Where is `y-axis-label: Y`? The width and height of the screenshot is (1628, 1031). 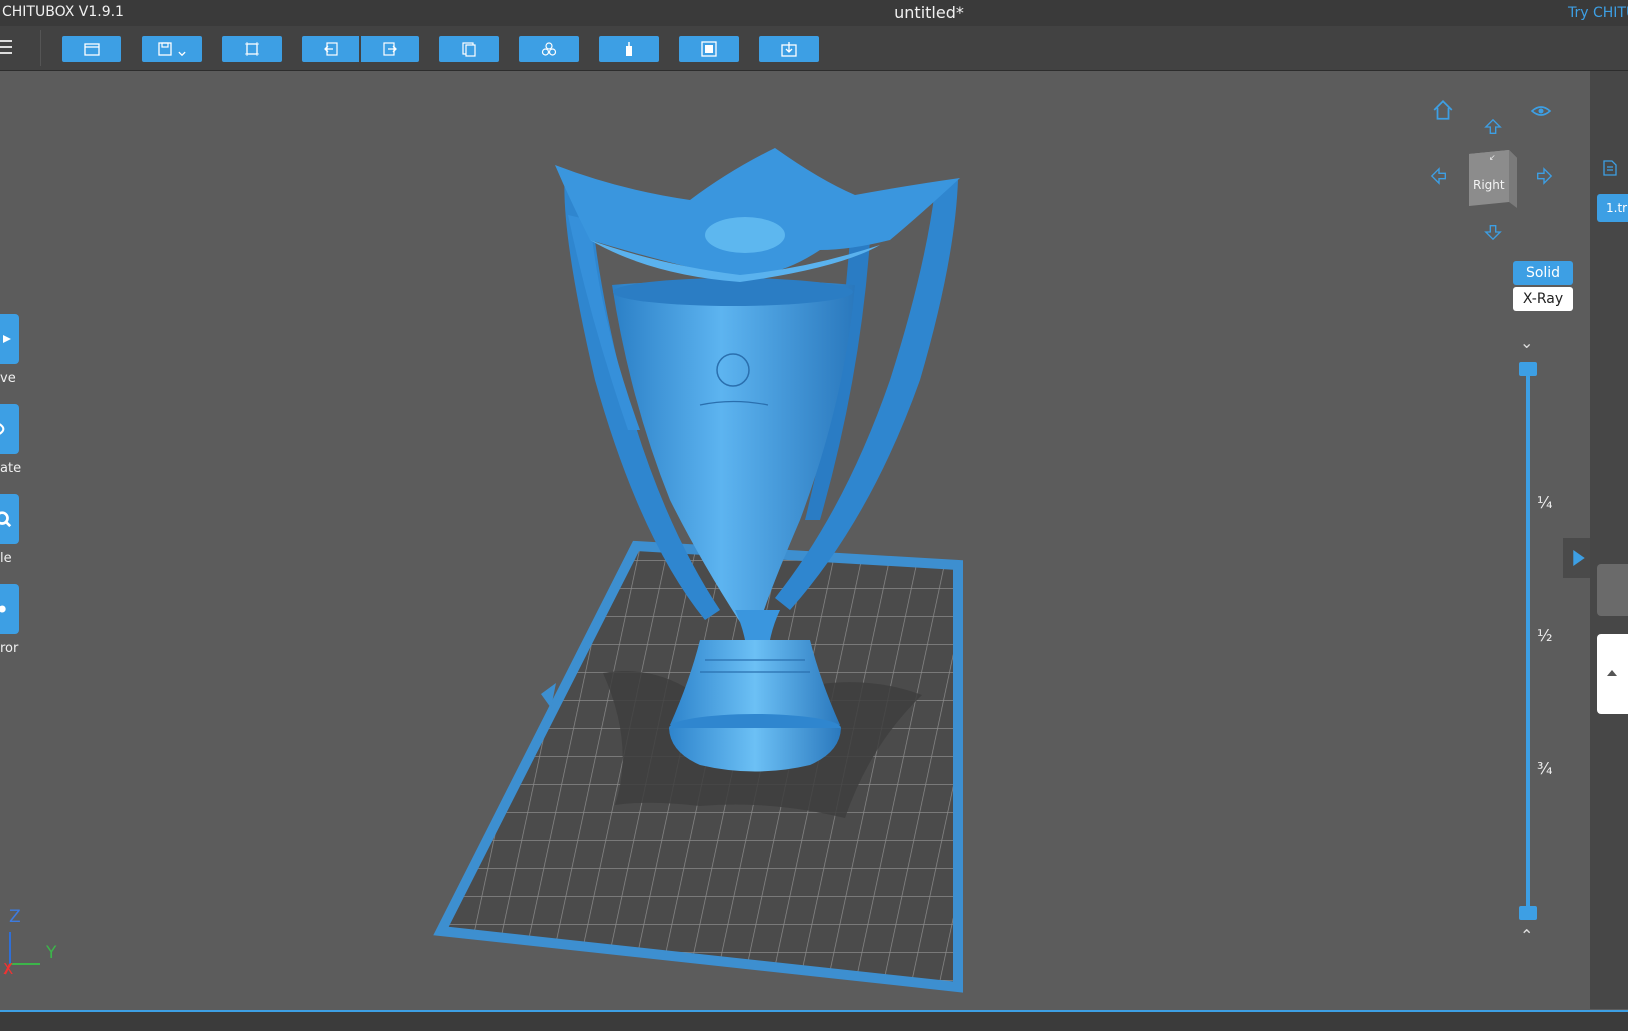
y-axis-label: Y is located at coordinates (51, 953).